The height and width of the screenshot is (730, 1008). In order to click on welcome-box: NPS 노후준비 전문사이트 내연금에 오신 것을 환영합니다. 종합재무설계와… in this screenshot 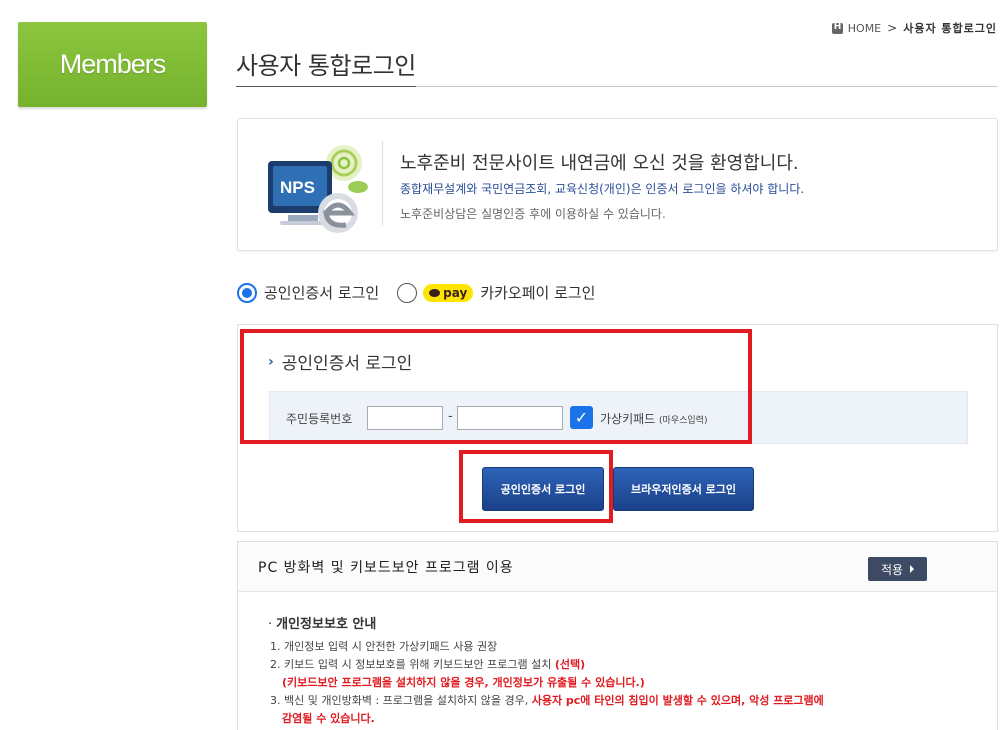, I will do `click(617, 184)`.